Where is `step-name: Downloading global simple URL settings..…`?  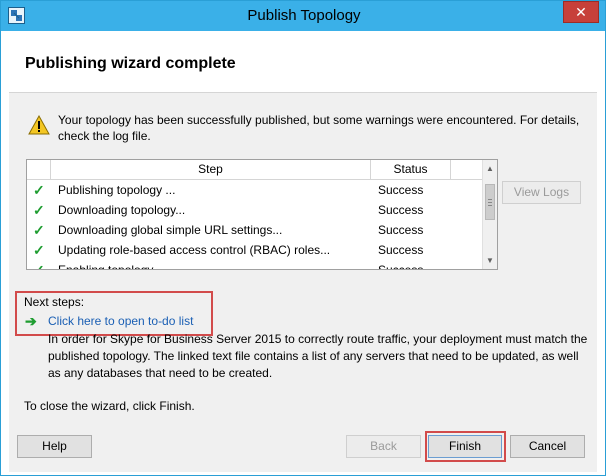
step-name: Downloading global simple URL settings..… is located at coordinates (170, 230).